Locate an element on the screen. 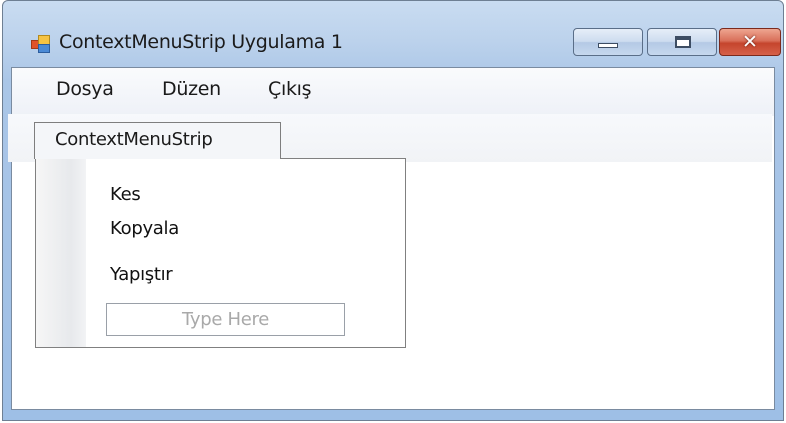  close-icon: ✕ is located at coordinates (750, 42).